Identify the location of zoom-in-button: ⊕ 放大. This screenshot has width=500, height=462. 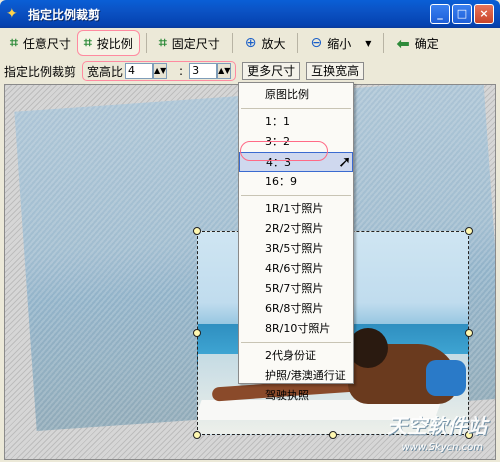
(265, 43).